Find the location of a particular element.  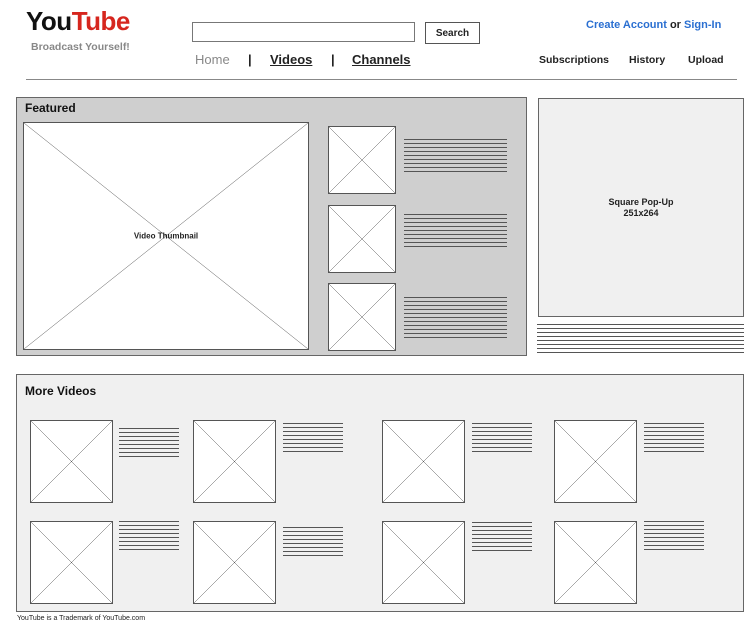

featured-video-thumbnail: Video Thumbnail is located at coordinates (166, 236).